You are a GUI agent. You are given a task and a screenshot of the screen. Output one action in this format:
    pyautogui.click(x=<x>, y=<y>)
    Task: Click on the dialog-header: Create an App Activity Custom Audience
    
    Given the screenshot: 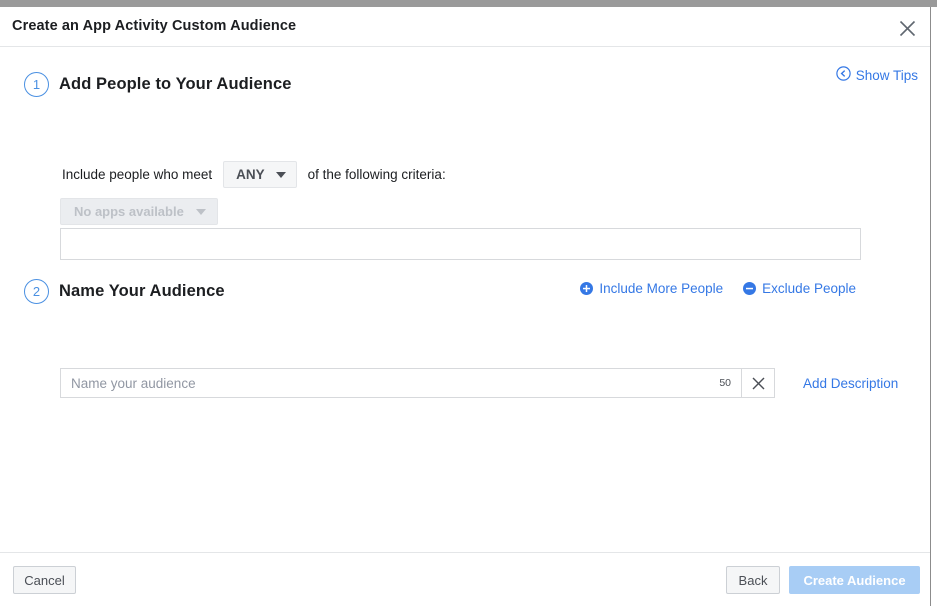 What is the action you would take?
    pyautogui.click(x=465, y=27)
    